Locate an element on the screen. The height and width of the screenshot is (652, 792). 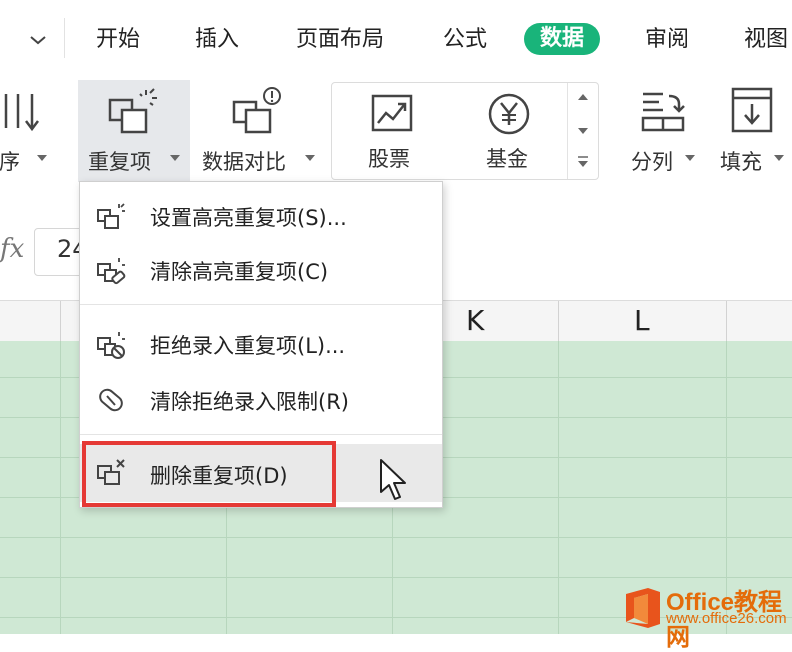
tab-page-layout: 页面布局 is located at coordinates (340, 40).